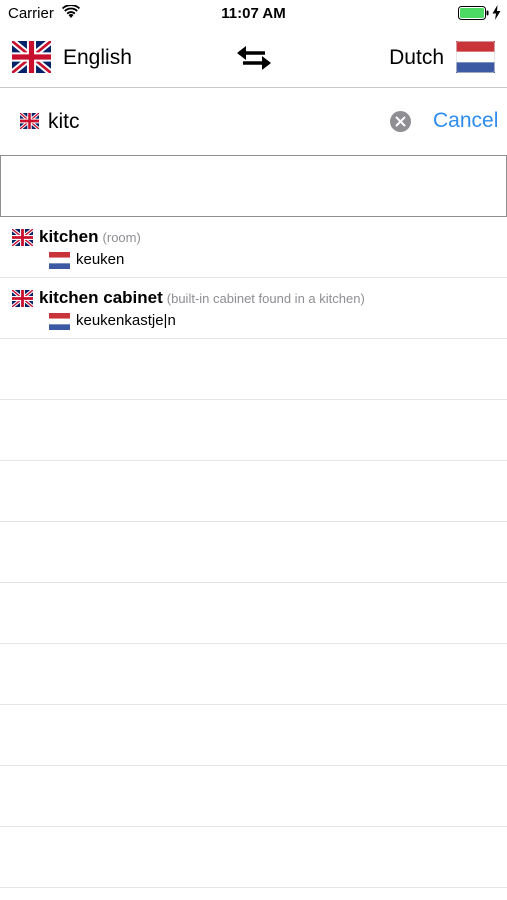 The image size is (507, 900). I want to click on close-icon, so click(400, 121).